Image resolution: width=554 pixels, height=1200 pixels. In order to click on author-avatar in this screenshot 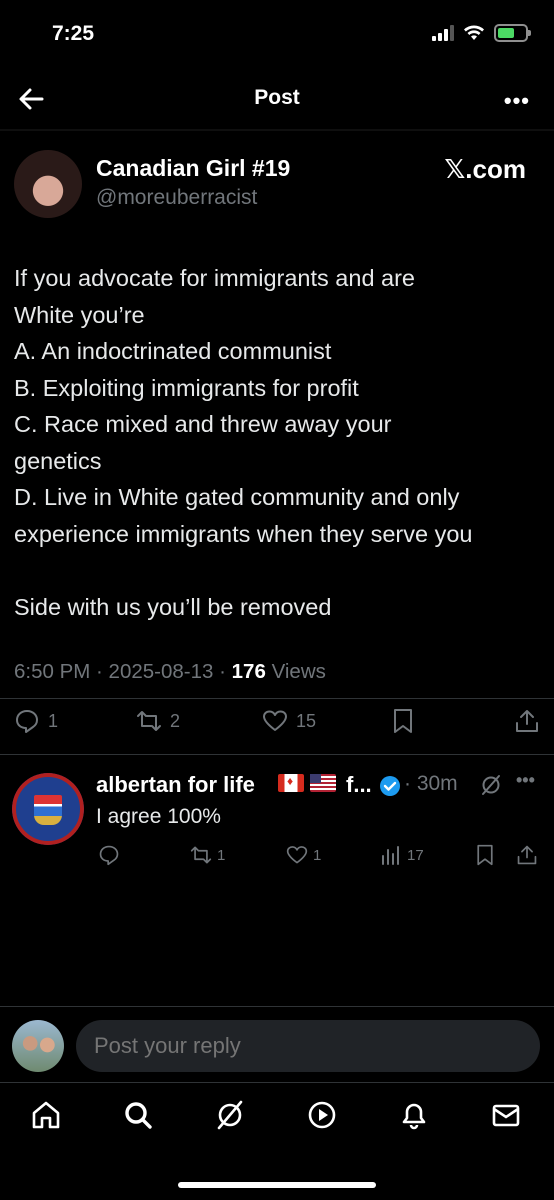, I will do `click(48, 184)`.